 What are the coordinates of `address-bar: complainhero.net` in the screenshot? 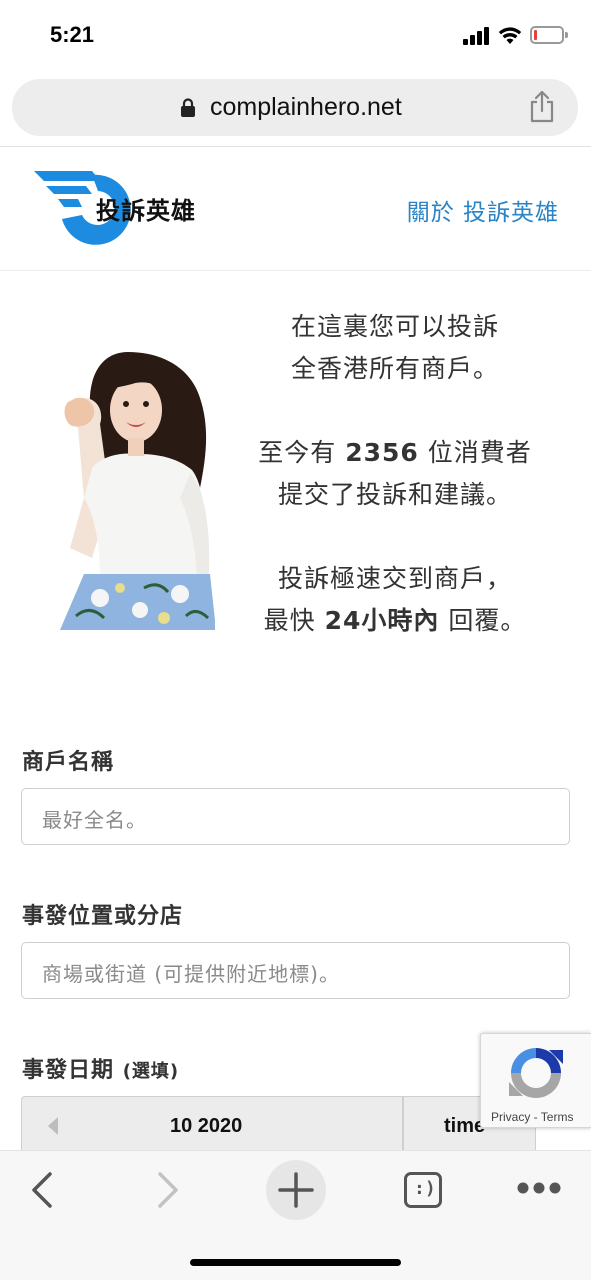 It's located at (295, 107).